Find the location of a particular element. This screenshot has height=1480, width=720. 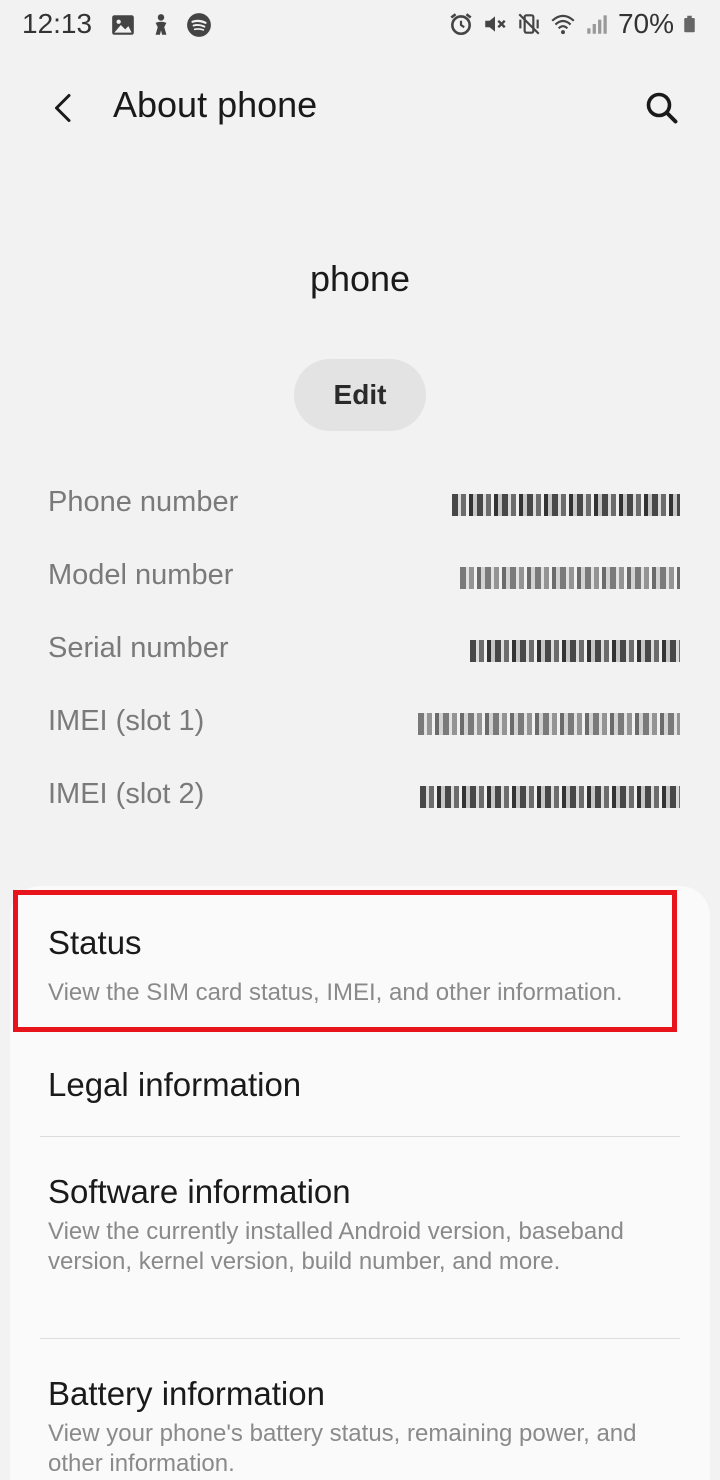

edit-button: Edit is located at coordinates (360, 395).